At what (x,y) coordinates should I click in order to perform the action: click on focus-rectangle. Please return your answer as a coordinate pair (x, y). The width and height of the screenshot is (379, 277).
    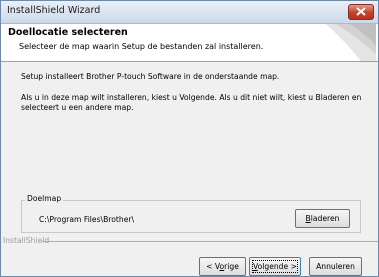
    Looking at the image, I should click on (275, 266).